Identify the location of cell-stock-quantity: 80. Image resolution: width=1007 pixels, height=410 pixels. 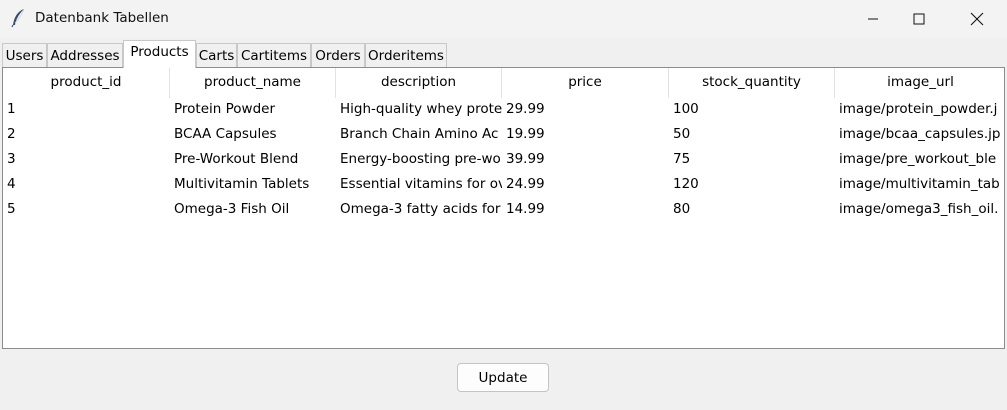
(682, 209).